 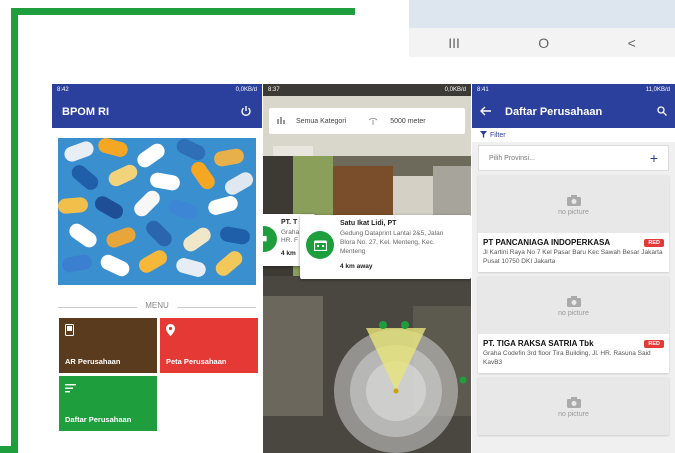 I want to click on province-select: Pilih Provinsi... +, so click(x=573, y=158).